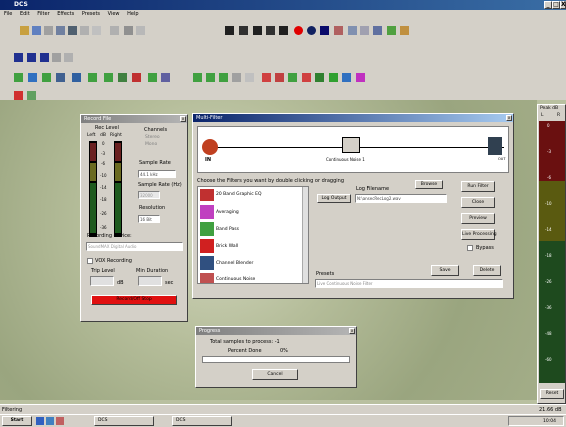 The width and height of the screenshot is (566, 427). I want to click on filter-compressor-icon, so click(210, 77).